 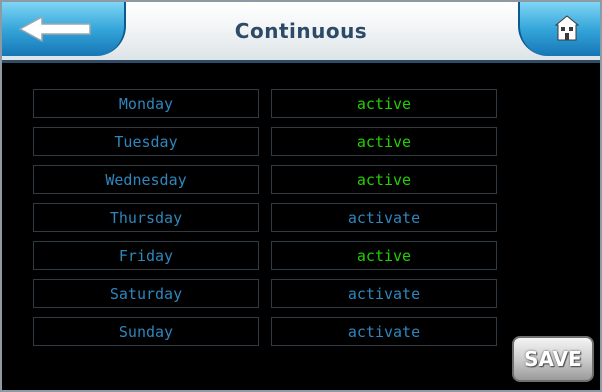 I want to click on save-button: SAVE, so click(x=553, y=359).